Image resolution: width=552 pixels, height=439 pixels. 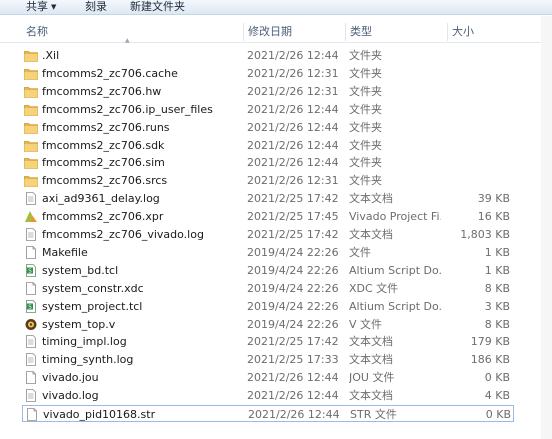 What do you see at coordinates (493, 217) in the screenshot?
I see `file-size: 16 KB` at bounding box center [493, 217].